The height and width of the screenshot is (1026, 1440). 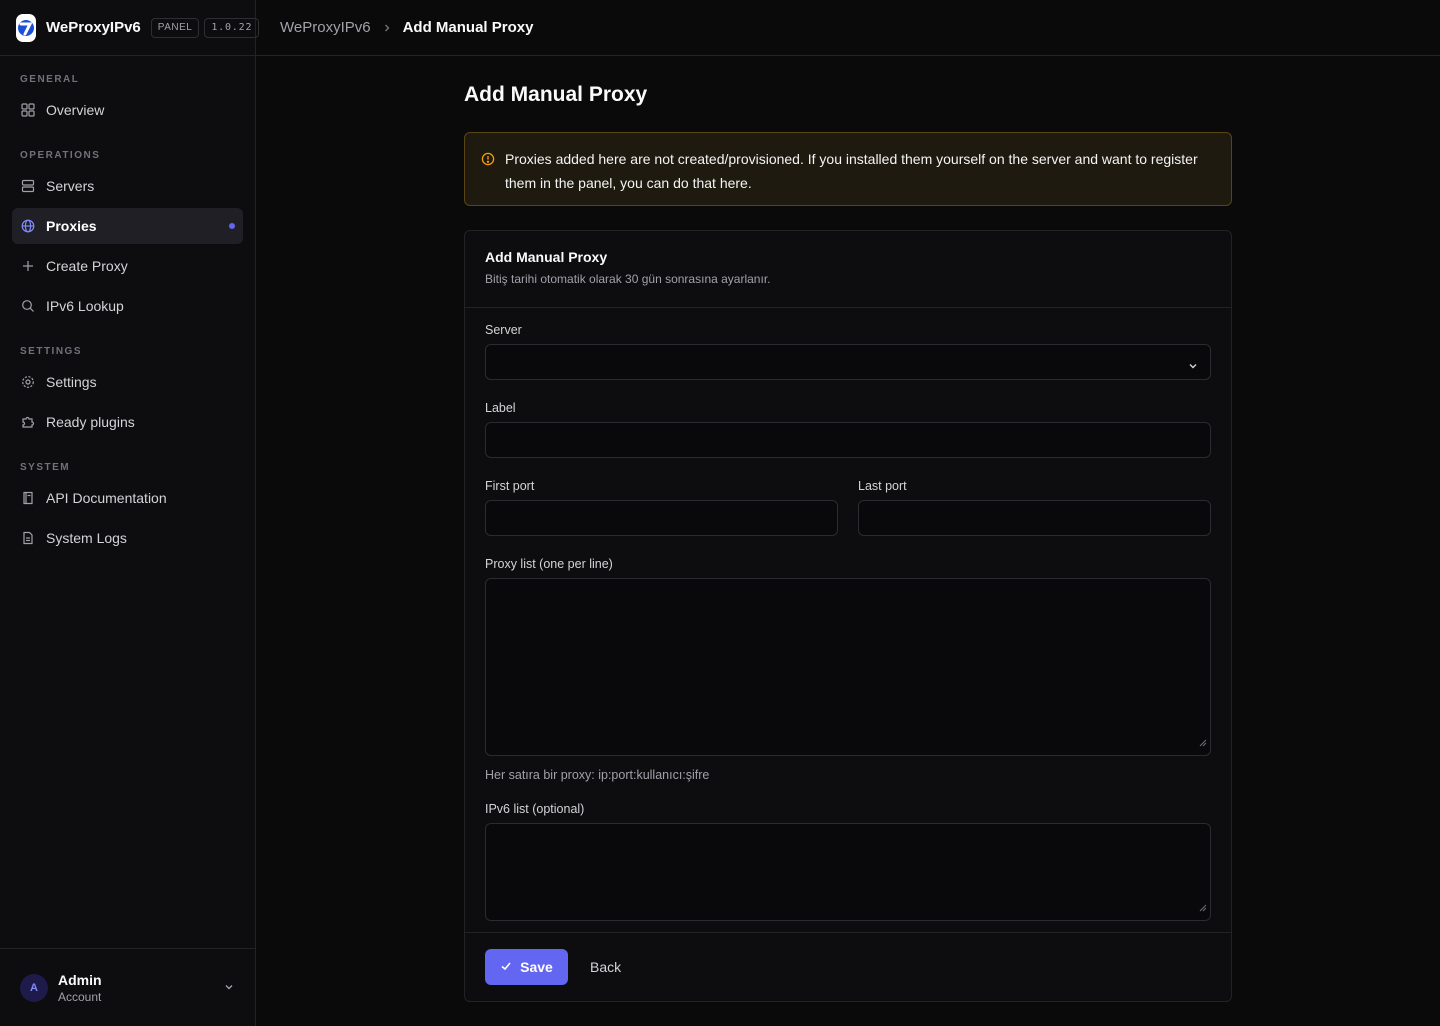 I want to click on chevron-right-icon, so click(x=387, y=28).